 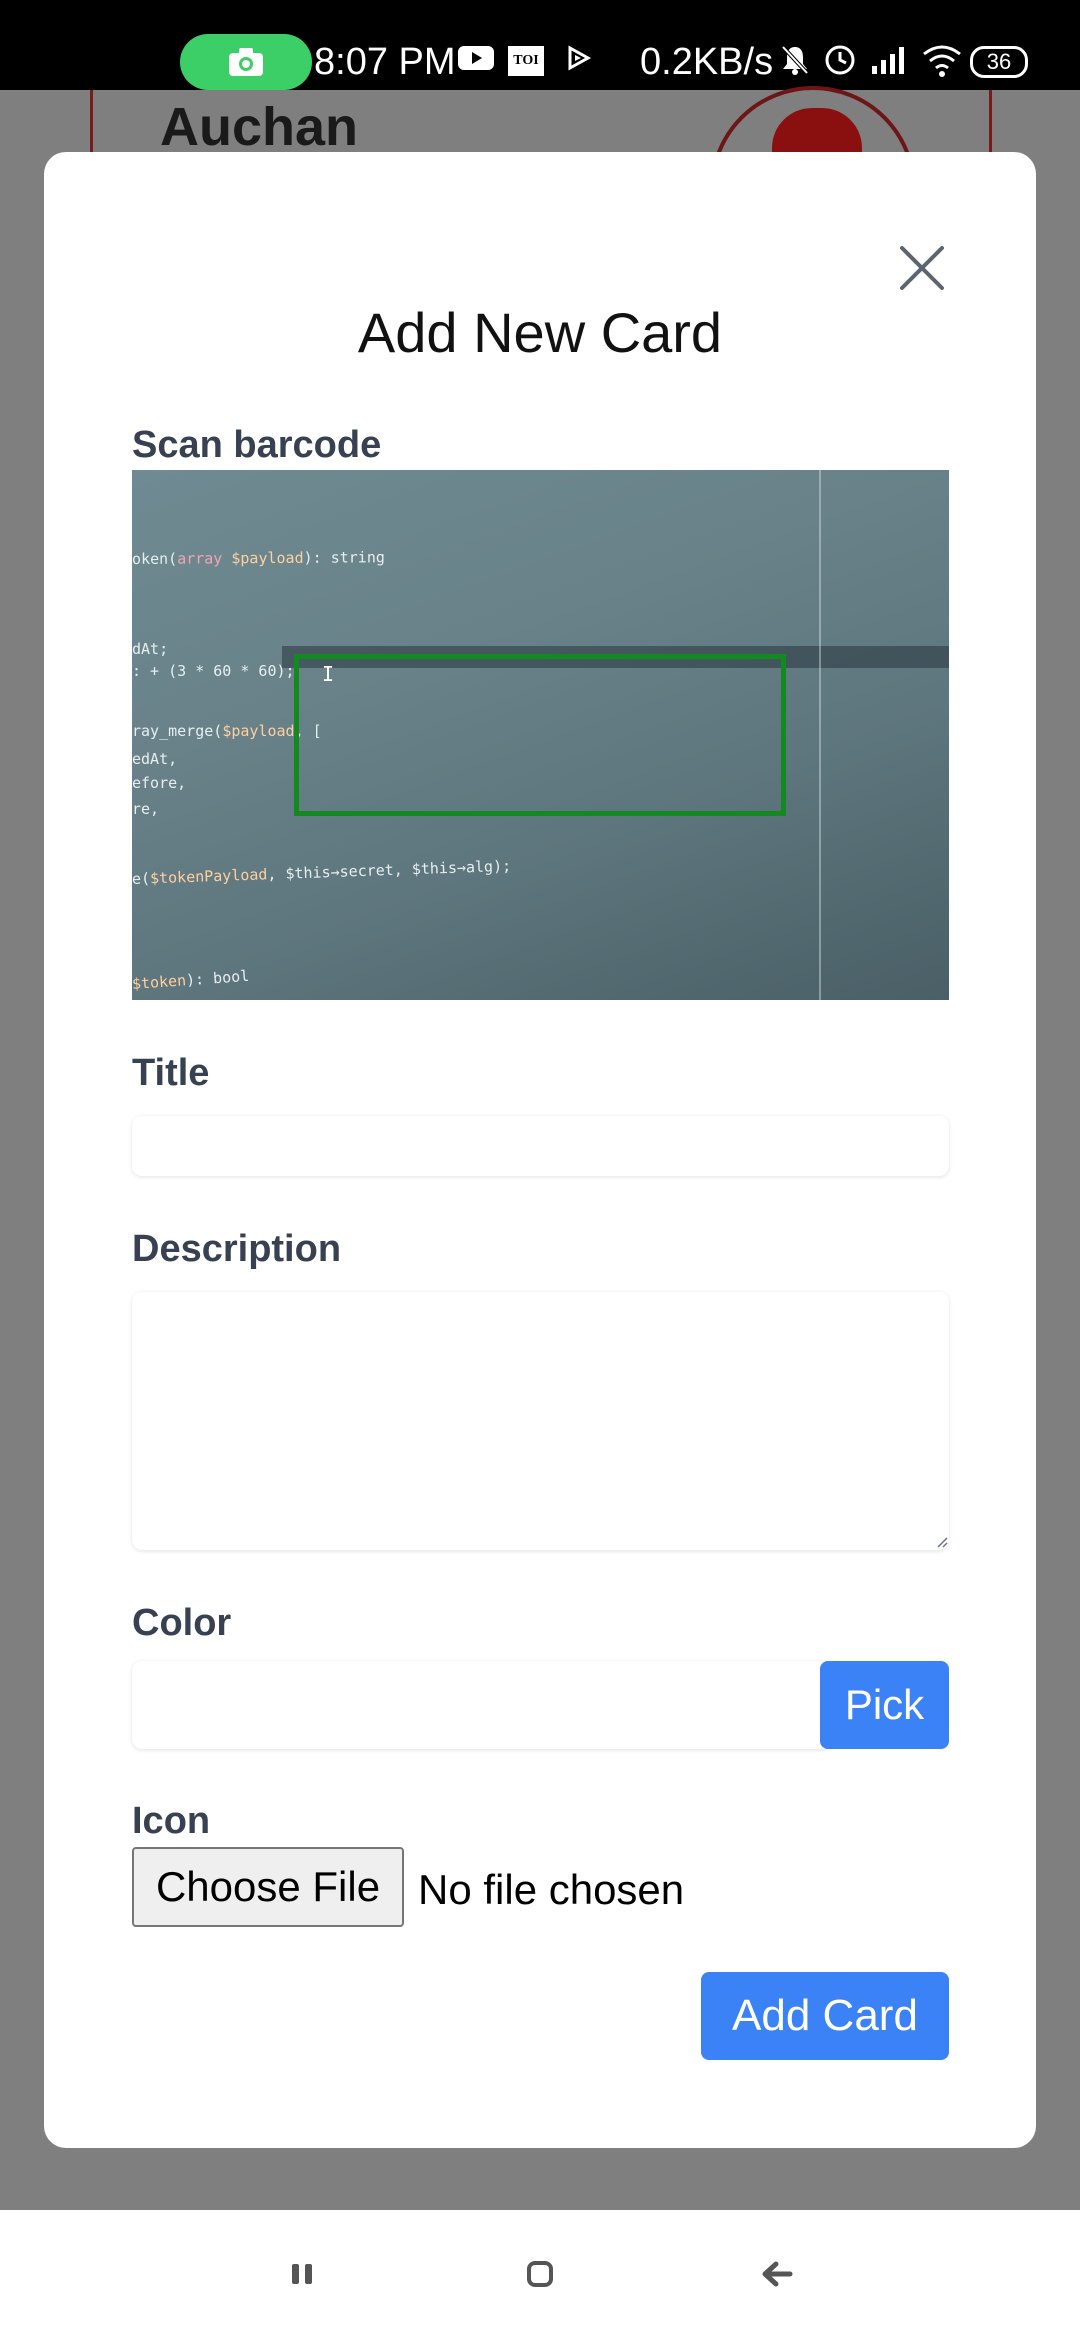 I want to click on status-bar: 8:07 PM TOI 0.2KB/s 36, so click(x=540, y=45).